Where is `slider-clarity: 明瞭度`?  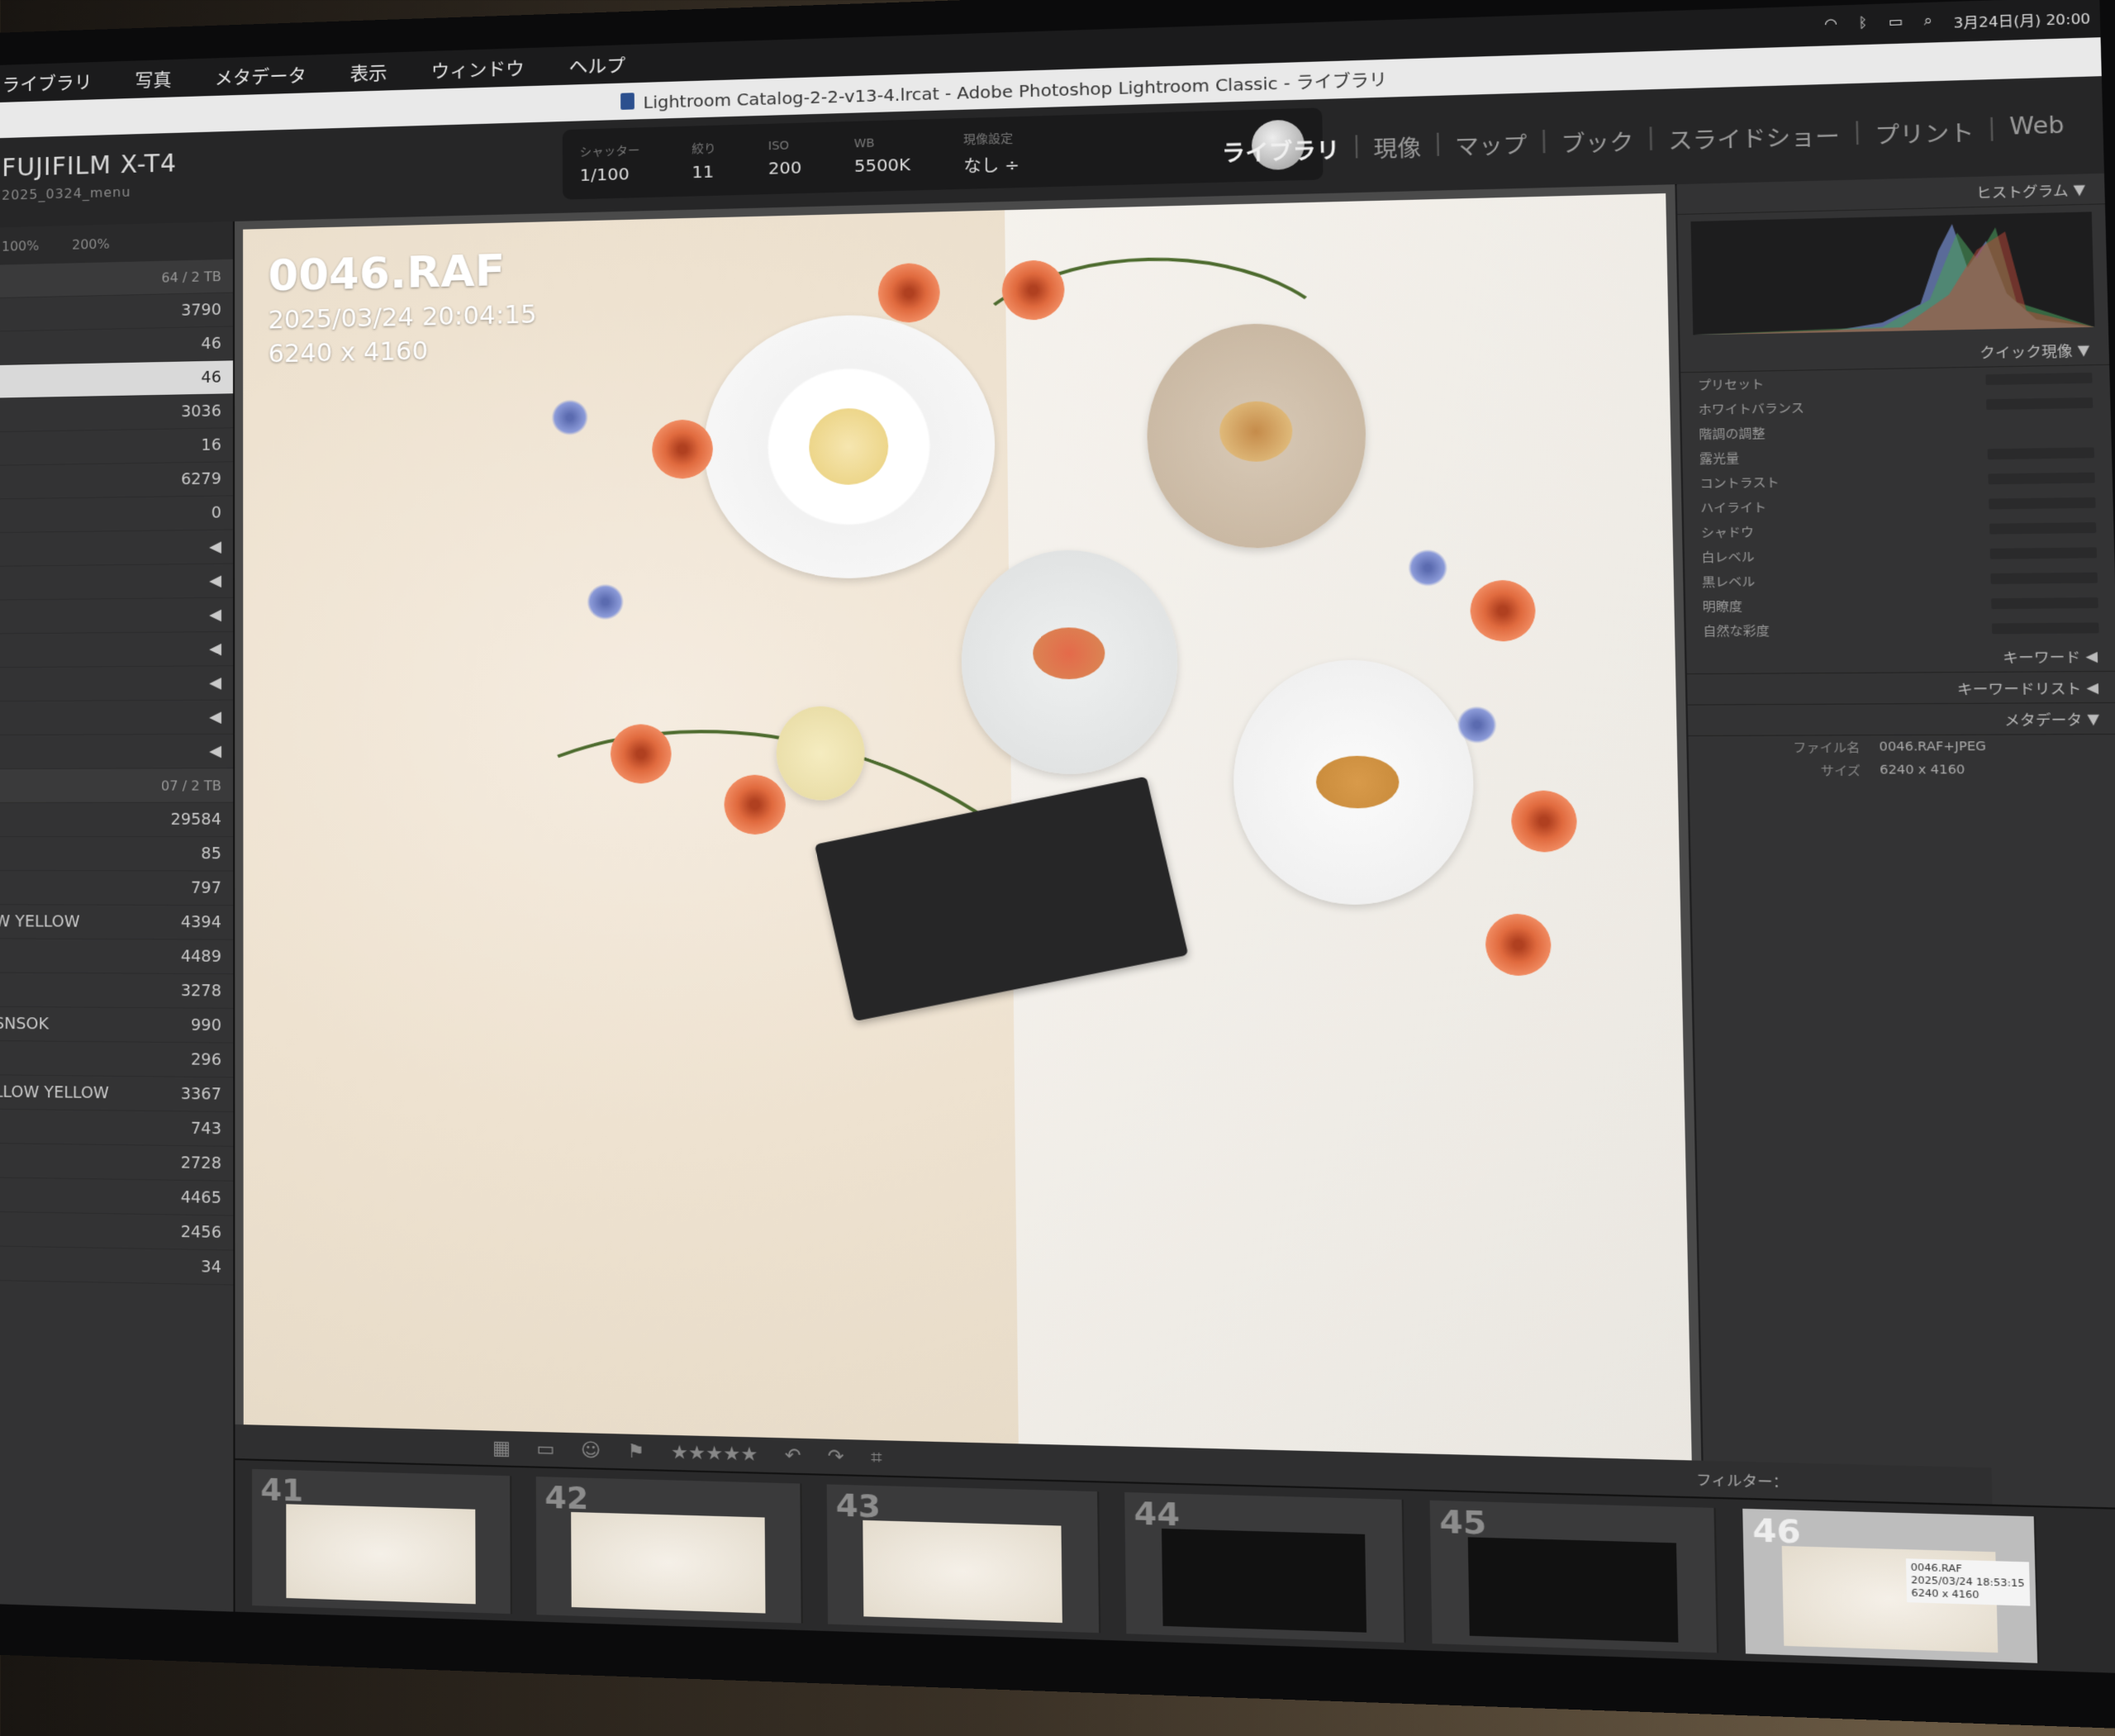
slider-clarity: 明瞭度 is located at coordinates (1900, 605).